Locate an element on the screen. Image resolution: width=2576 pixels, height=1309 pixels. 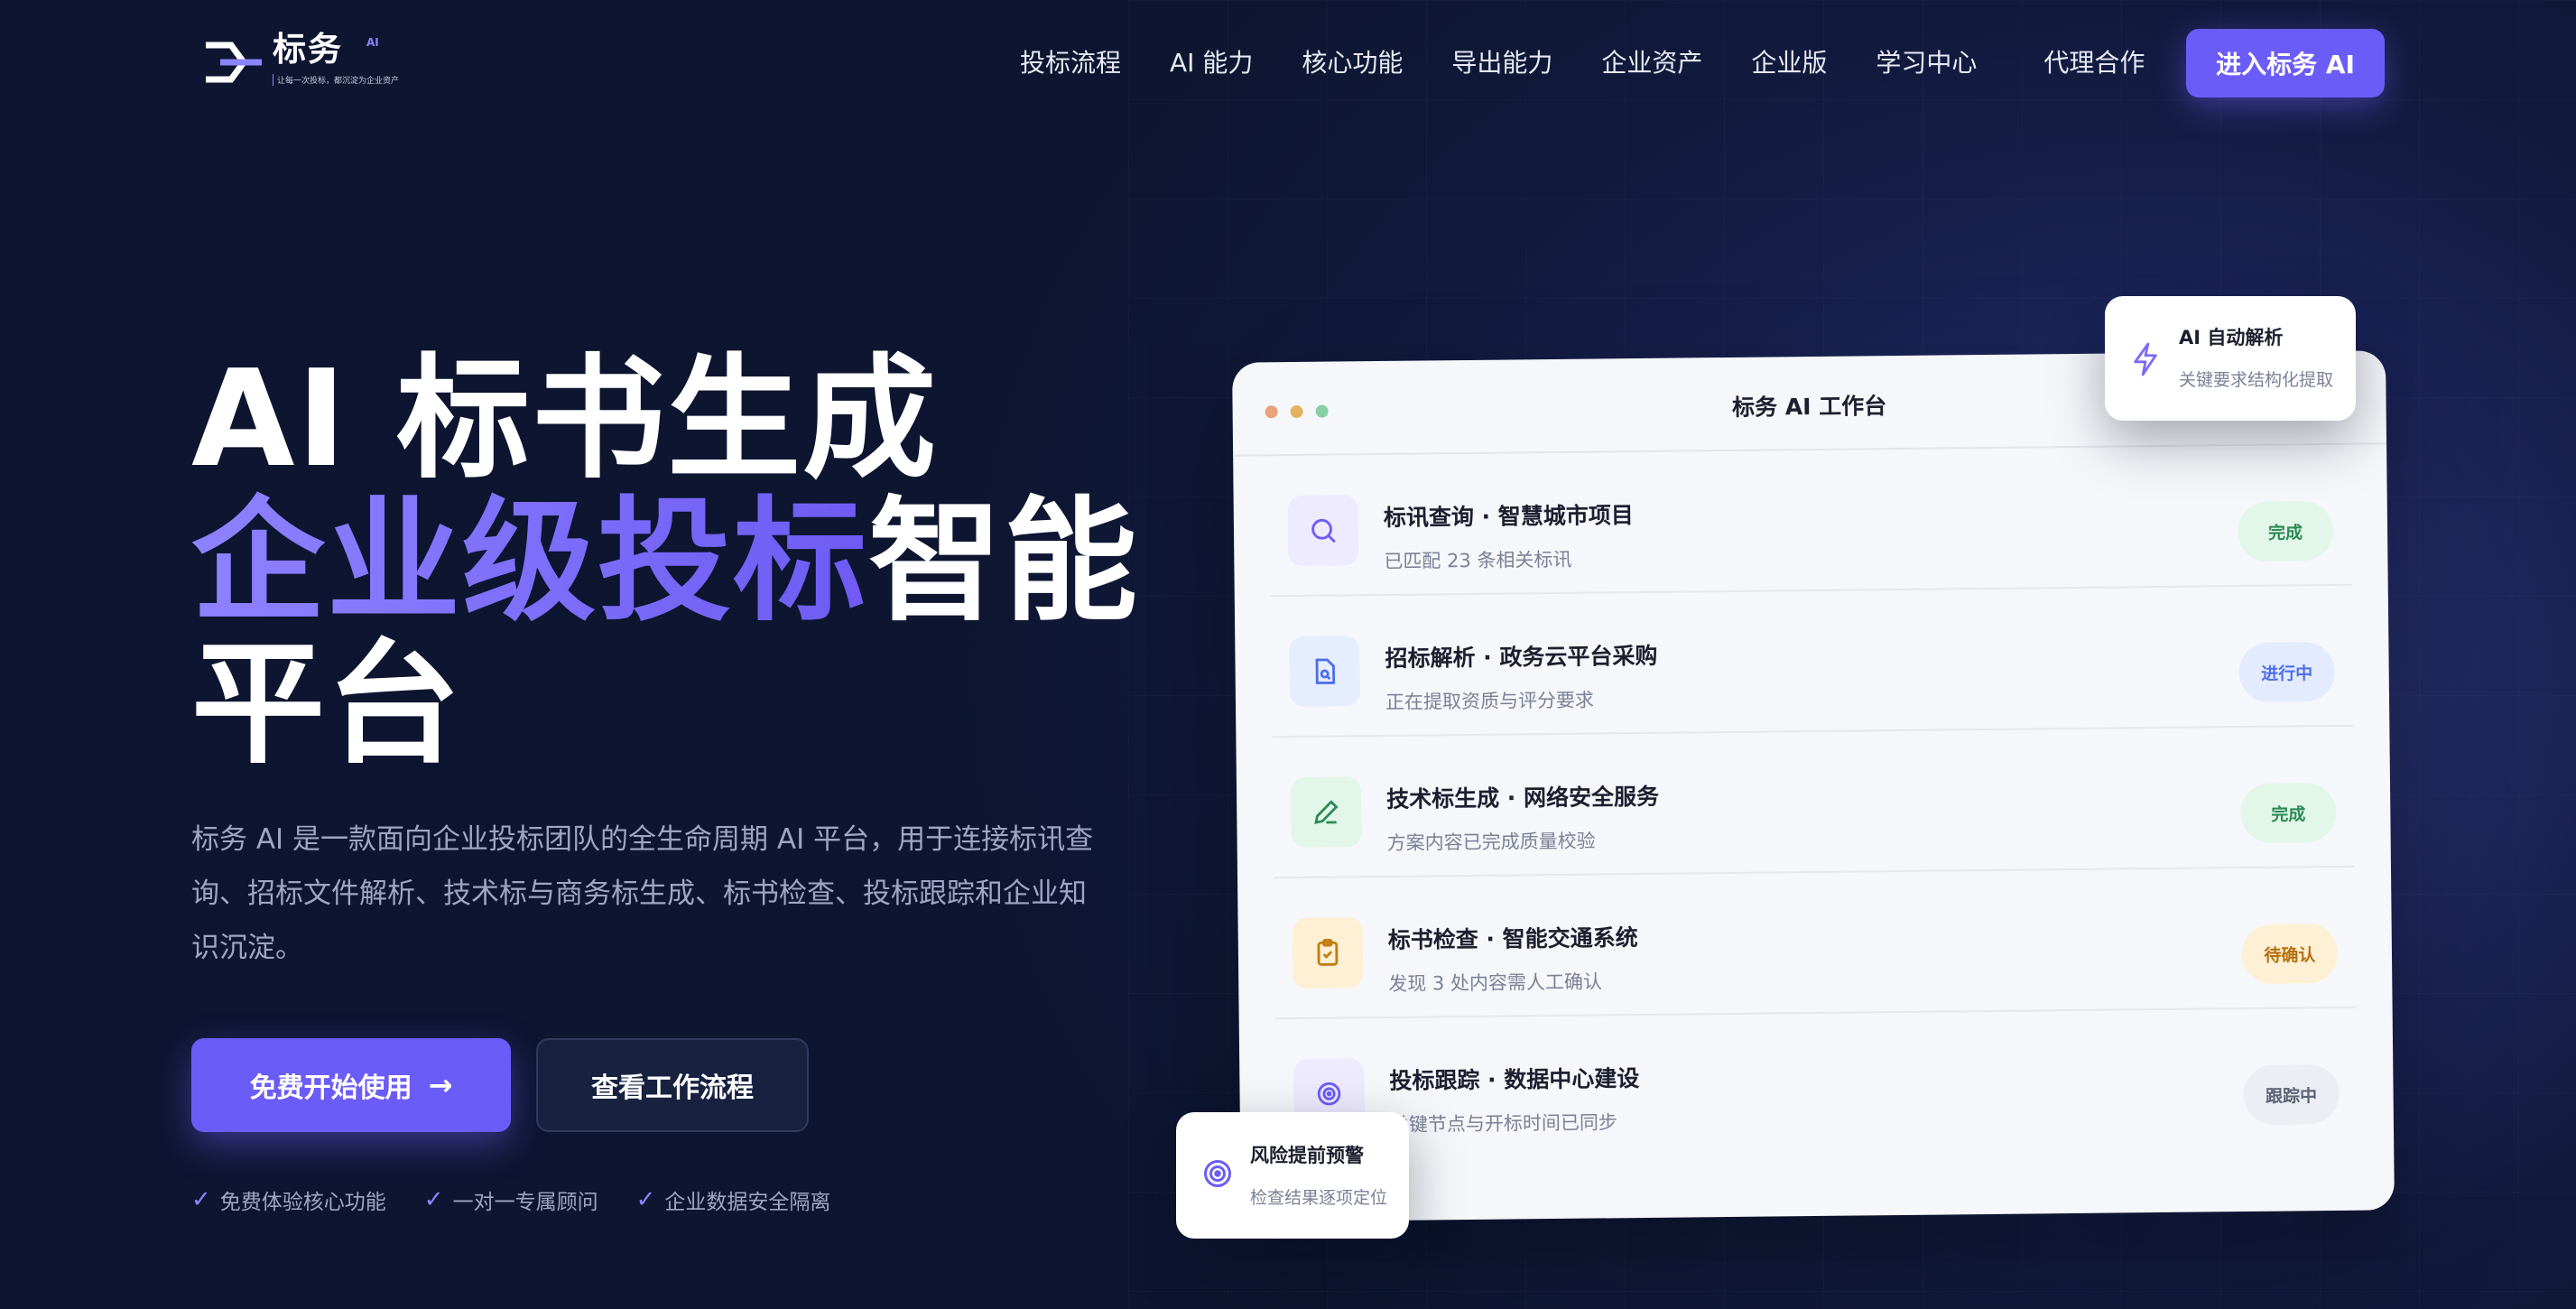
feature-label: 免费体验核心功能 is located at coordinates (302, 1202).